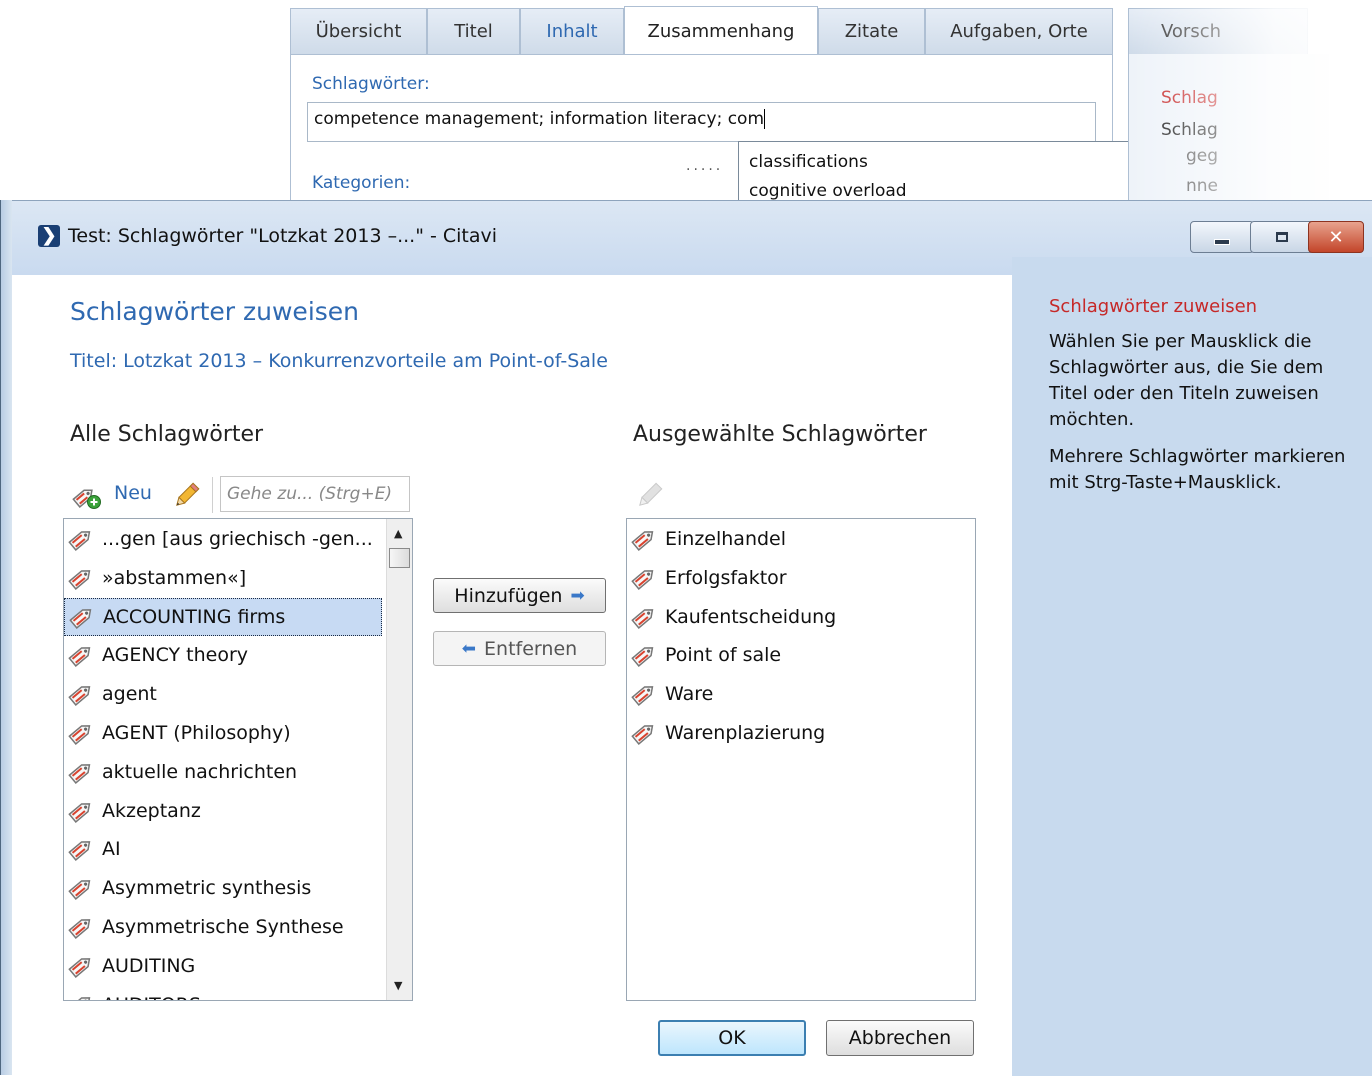 This screenshot has width=1372, height=1076. Describe the element at coordinates (399, 558) in the screenshot. I see `scroll-thumb` at that location.